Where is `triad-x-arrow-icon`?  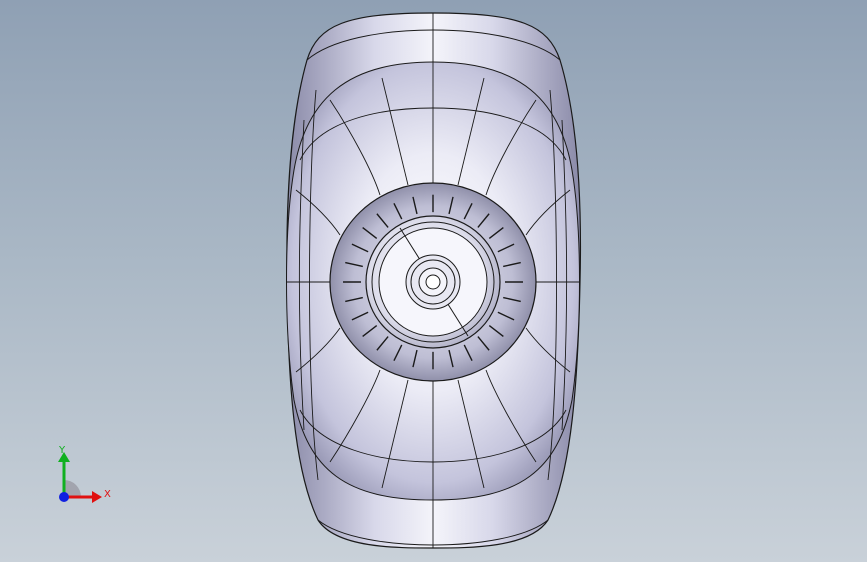
triad-x-arrow-icon is located at coordinates (97, 497).